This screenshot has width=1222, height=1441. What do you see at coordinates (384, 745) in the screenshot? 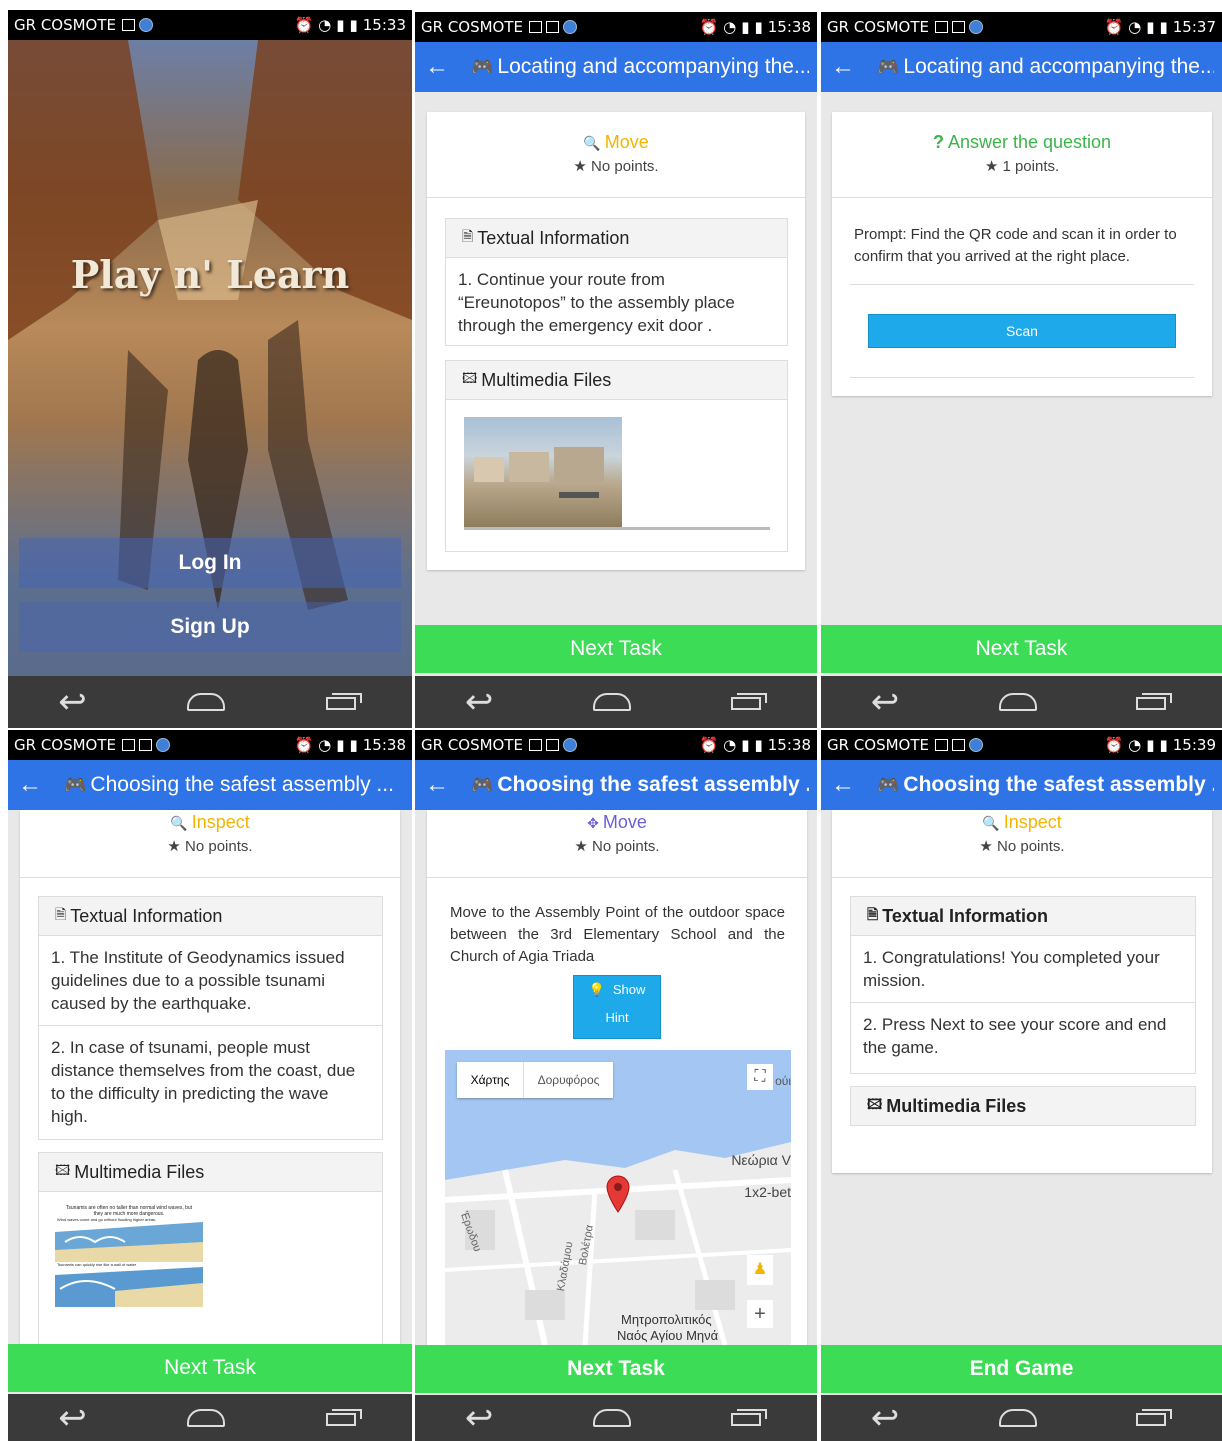
I see `clock: 15:38` at bounding box center [384, 745].